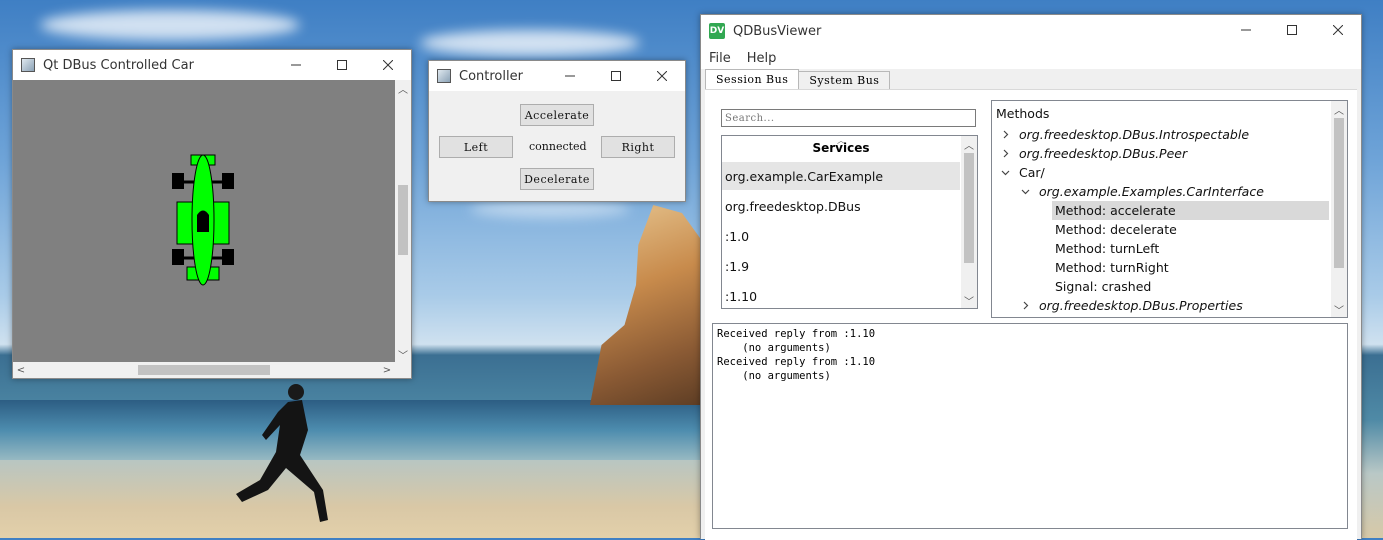 The image size is (1383, 540). What do you see at coordinates (118, 65) in the screenshot?
I see `window-title: Qt DBus Controlled Car` at bounding box center [118, 65].